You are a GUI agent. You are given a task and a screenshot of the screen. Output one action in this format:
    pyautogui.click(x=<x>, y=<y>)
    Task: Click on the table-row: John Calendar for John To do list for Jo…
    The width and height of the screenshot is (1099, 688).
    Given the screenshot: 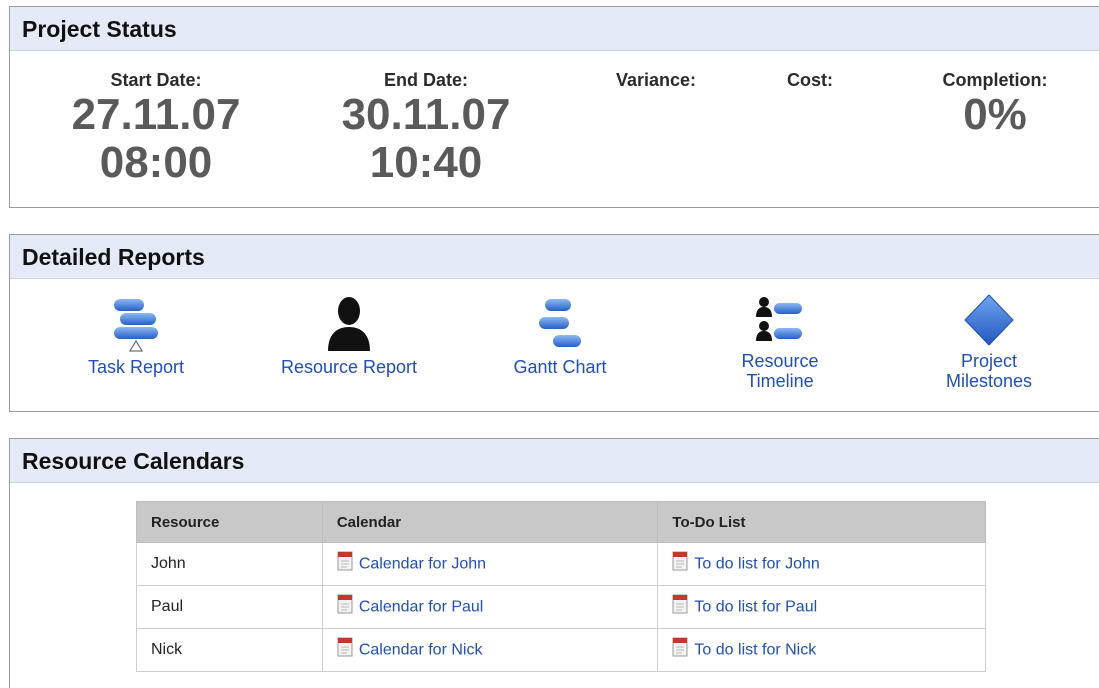 What is the action you would take?
    pyautogui.click(x=561, y=564)
    